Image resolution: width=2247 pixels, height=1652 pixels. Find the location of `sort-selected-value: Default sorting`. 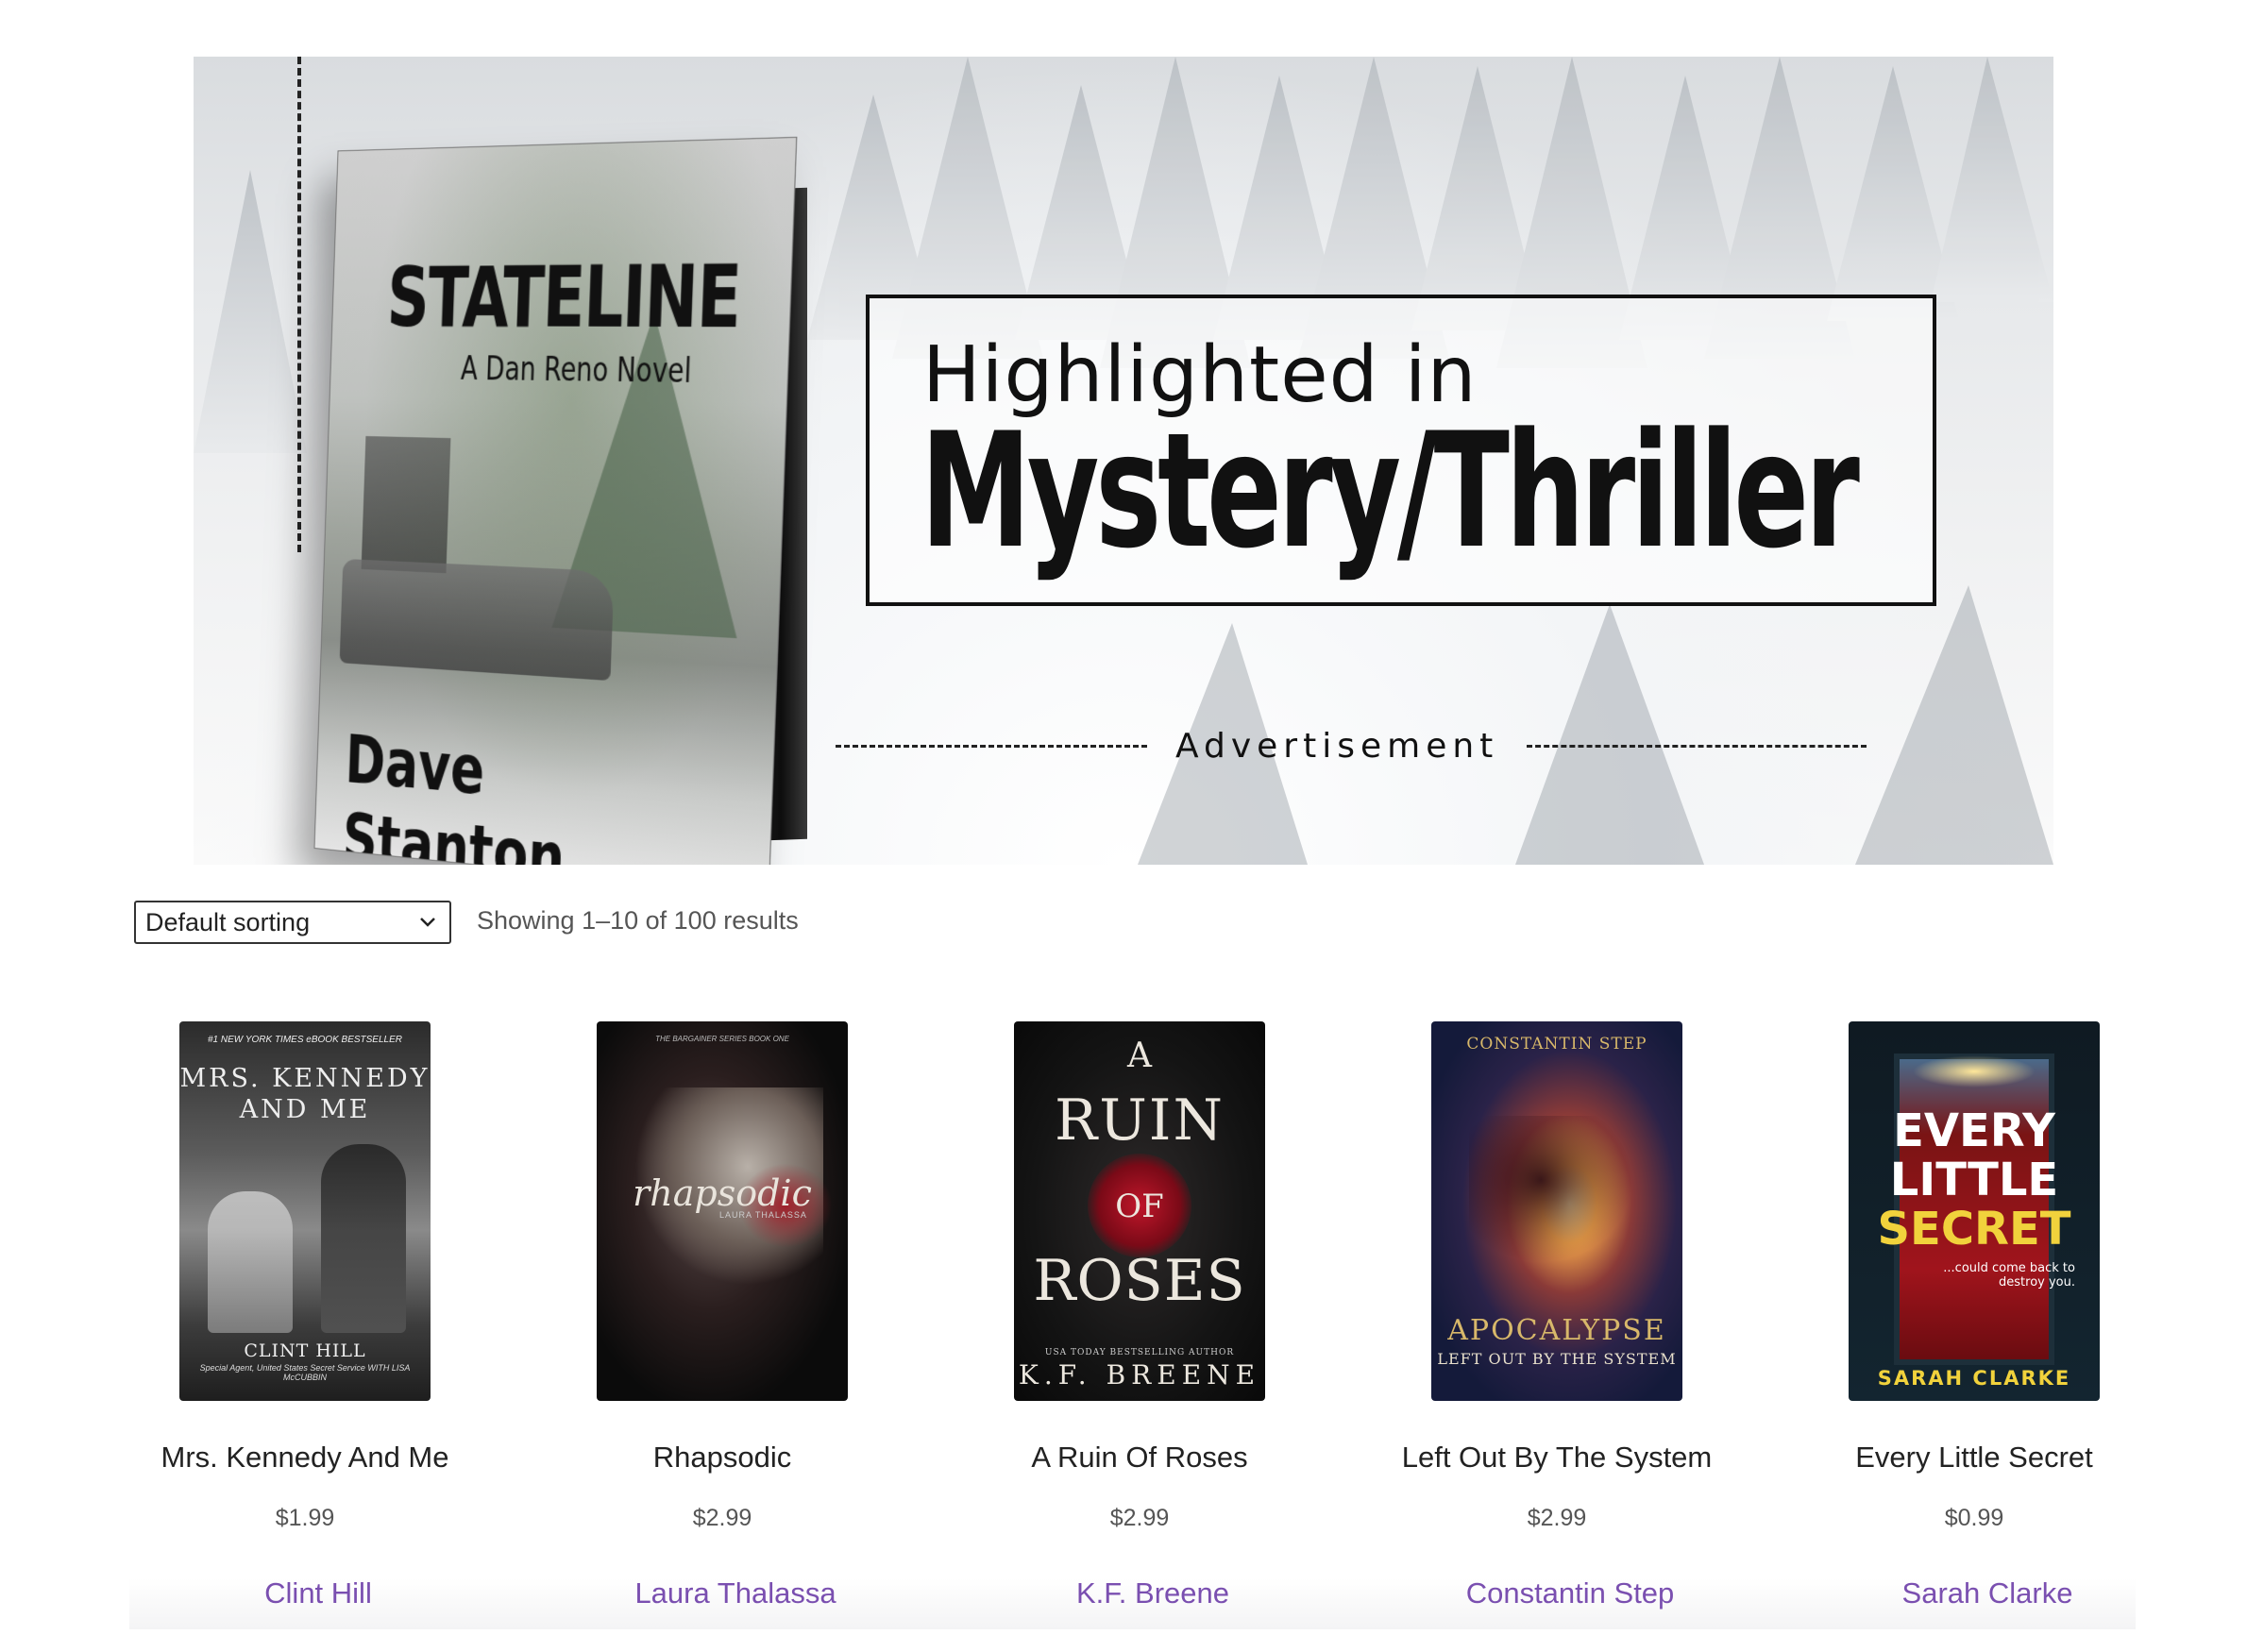

sort-selected-value: Default sorting is located at coordinates (228, 921).